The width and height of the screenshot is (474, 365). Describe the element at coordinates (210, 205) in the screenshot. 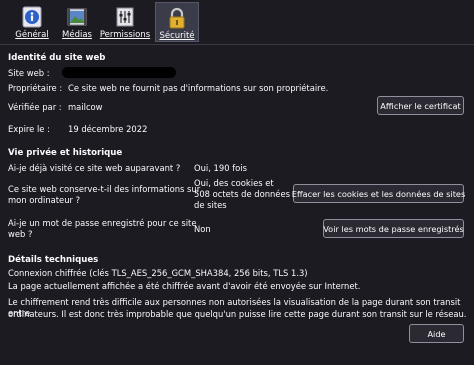

I see `cookies-answer-line3: de sites` at that location.